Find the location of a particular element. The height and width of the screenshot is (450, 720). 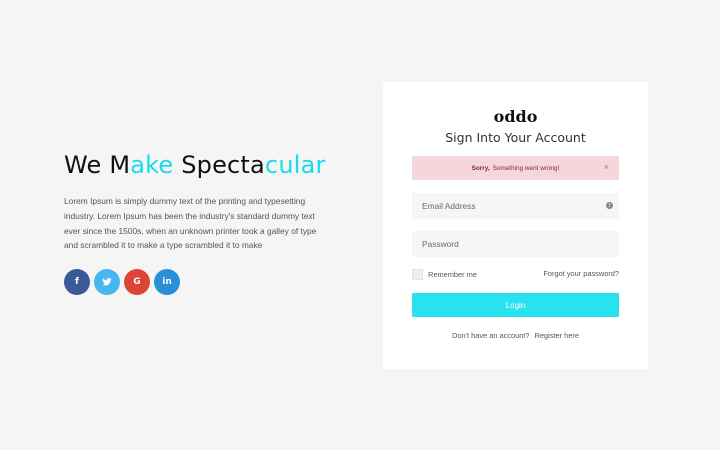

linkedin-button: in is located at coordinates (167, 282).